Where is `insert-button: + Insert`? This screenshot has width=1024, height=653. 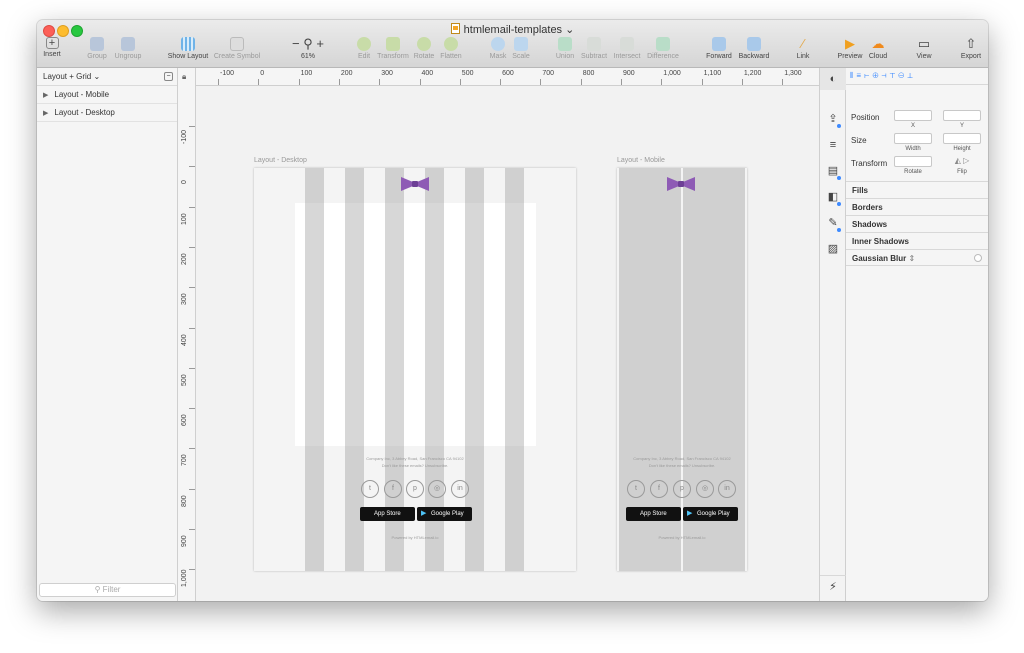
insert-button: + Insert is located at coordinates (52, 47).